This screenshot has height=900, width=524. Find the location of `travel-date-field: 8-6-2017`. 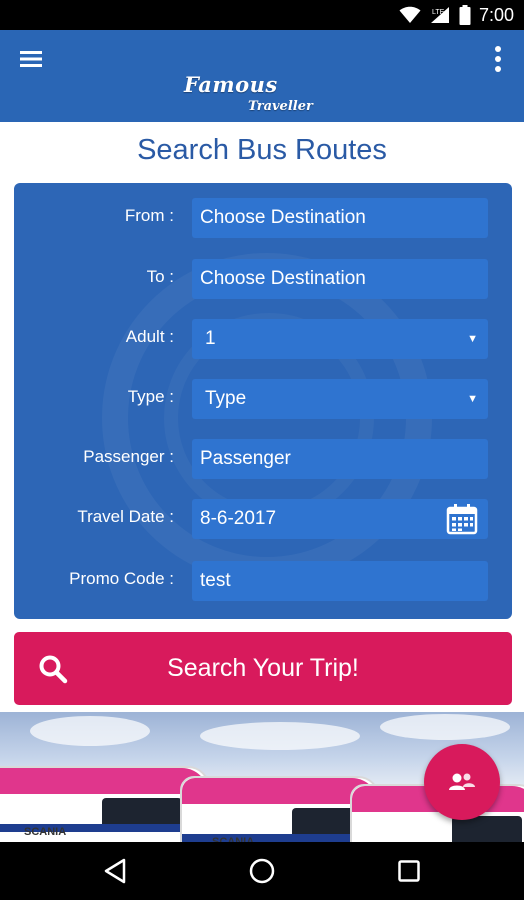

travel-date-field: 8-6-2017 is located at coordinates (340, 519).